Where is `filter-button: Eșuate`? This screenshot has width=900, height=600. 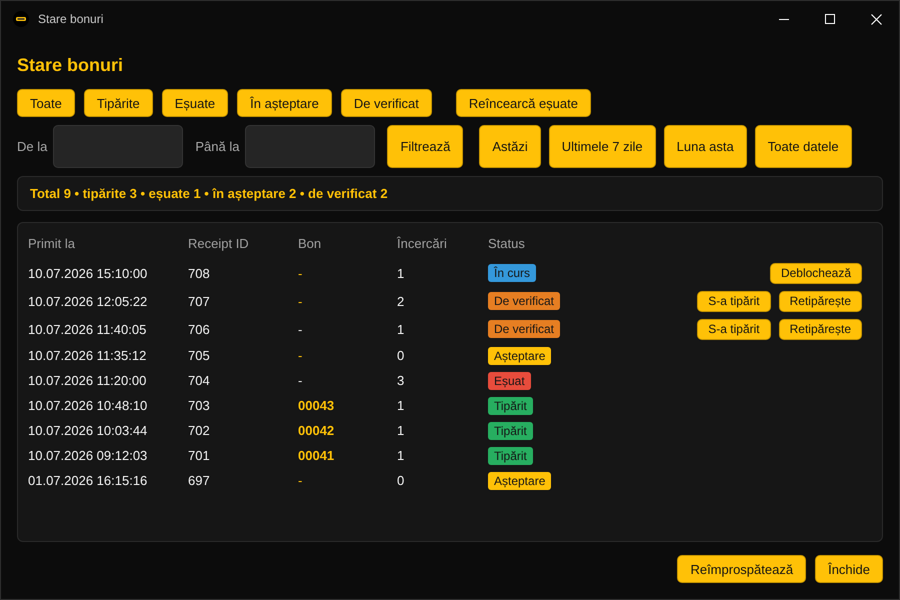
filter-button: Eșuate is located at coordinates (195, 103).